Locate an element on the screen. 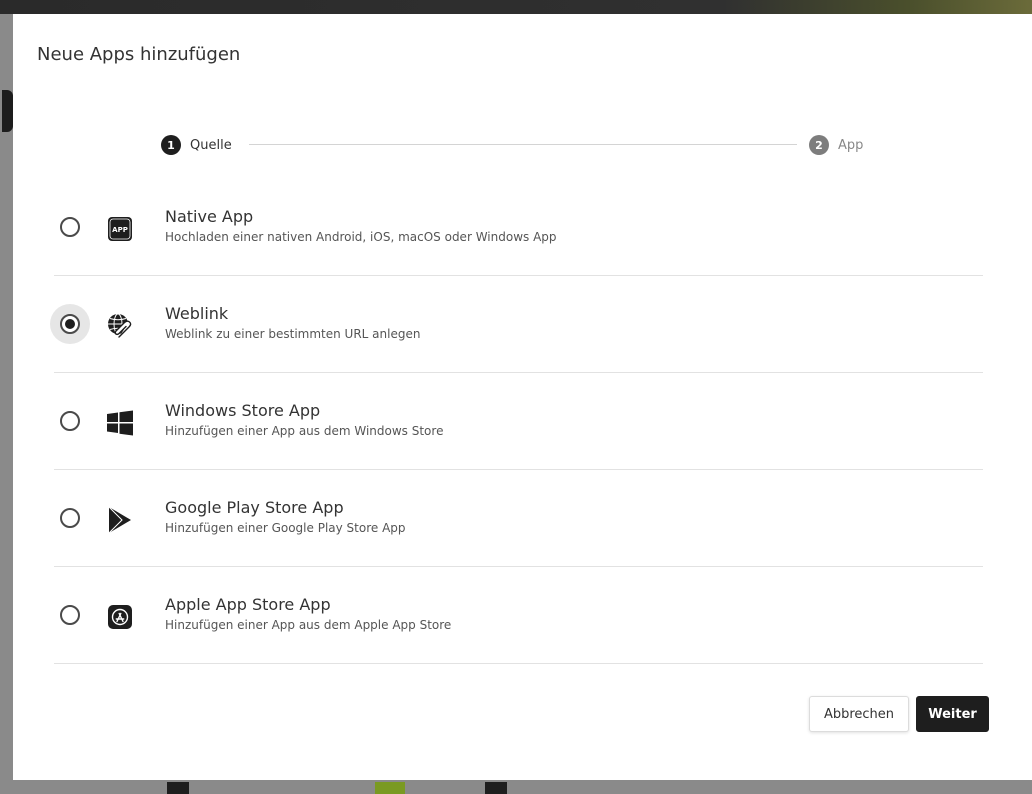  option-title: Windows Store App is located at coordinates (243, 410).